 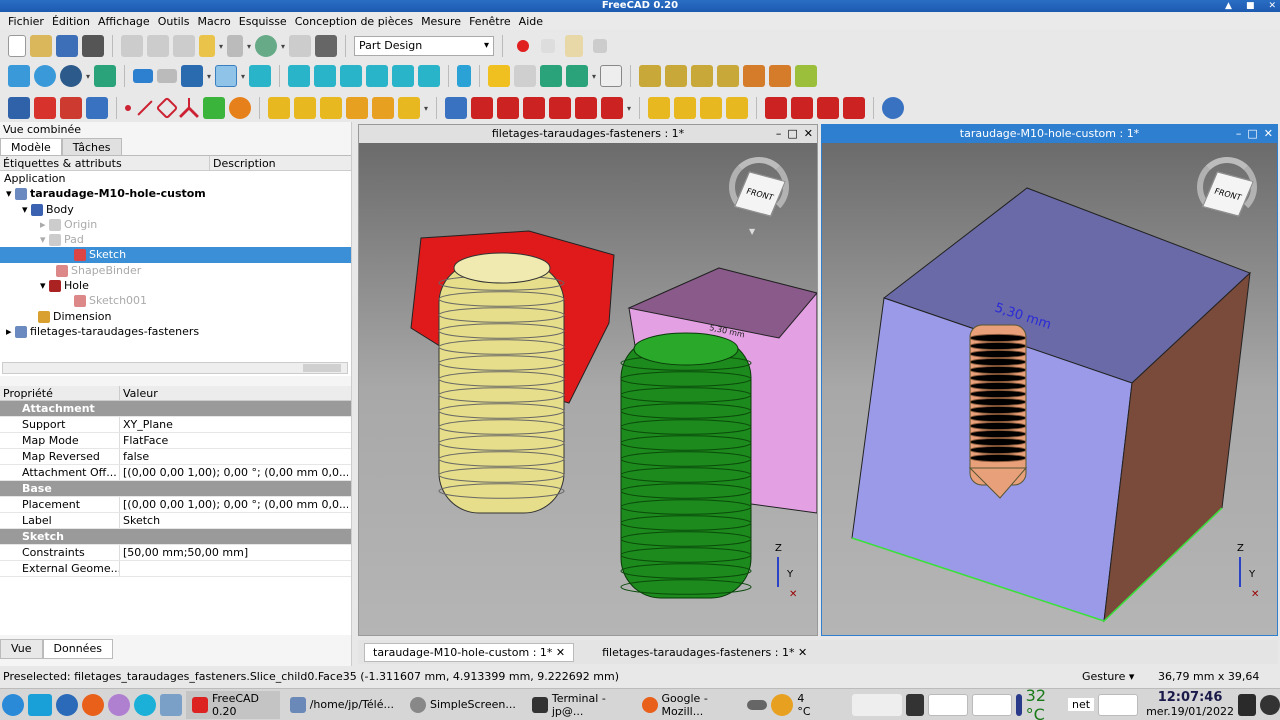 What do you see at coordinates (728, 76) in the screenshot?
I see `clear-measure-icon` at bounding box center [728, 76].